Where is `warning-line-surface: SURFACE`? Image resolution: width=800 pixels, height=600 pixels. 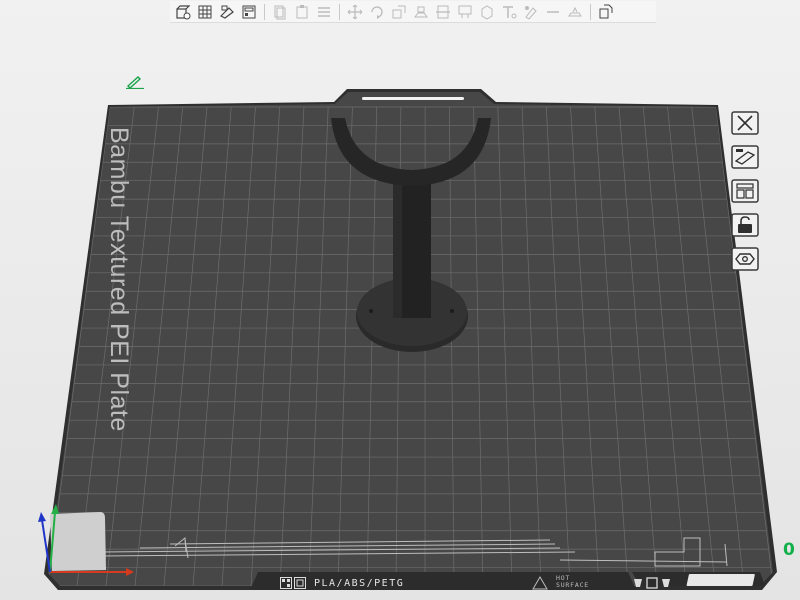
warning-line-surface: SURFACE is located at coordinates (572, 585).